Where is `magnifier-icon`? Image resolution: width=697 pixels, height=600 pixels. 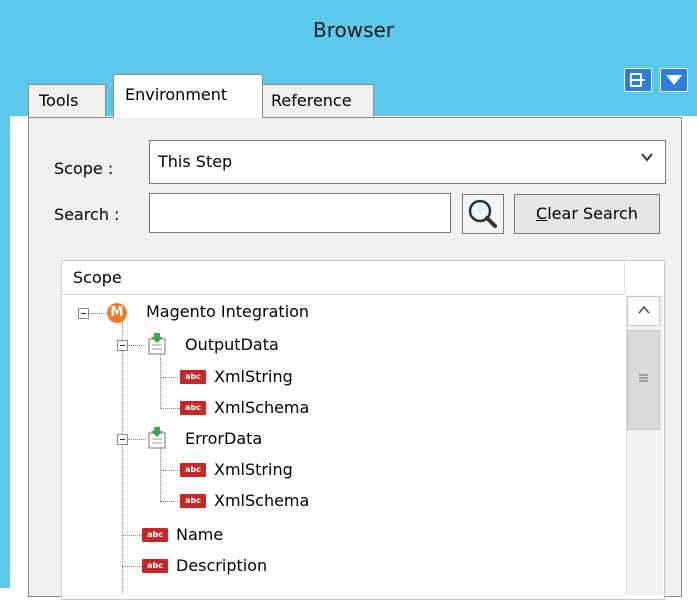 magnifier-icon is located at coordinates (482, 213).